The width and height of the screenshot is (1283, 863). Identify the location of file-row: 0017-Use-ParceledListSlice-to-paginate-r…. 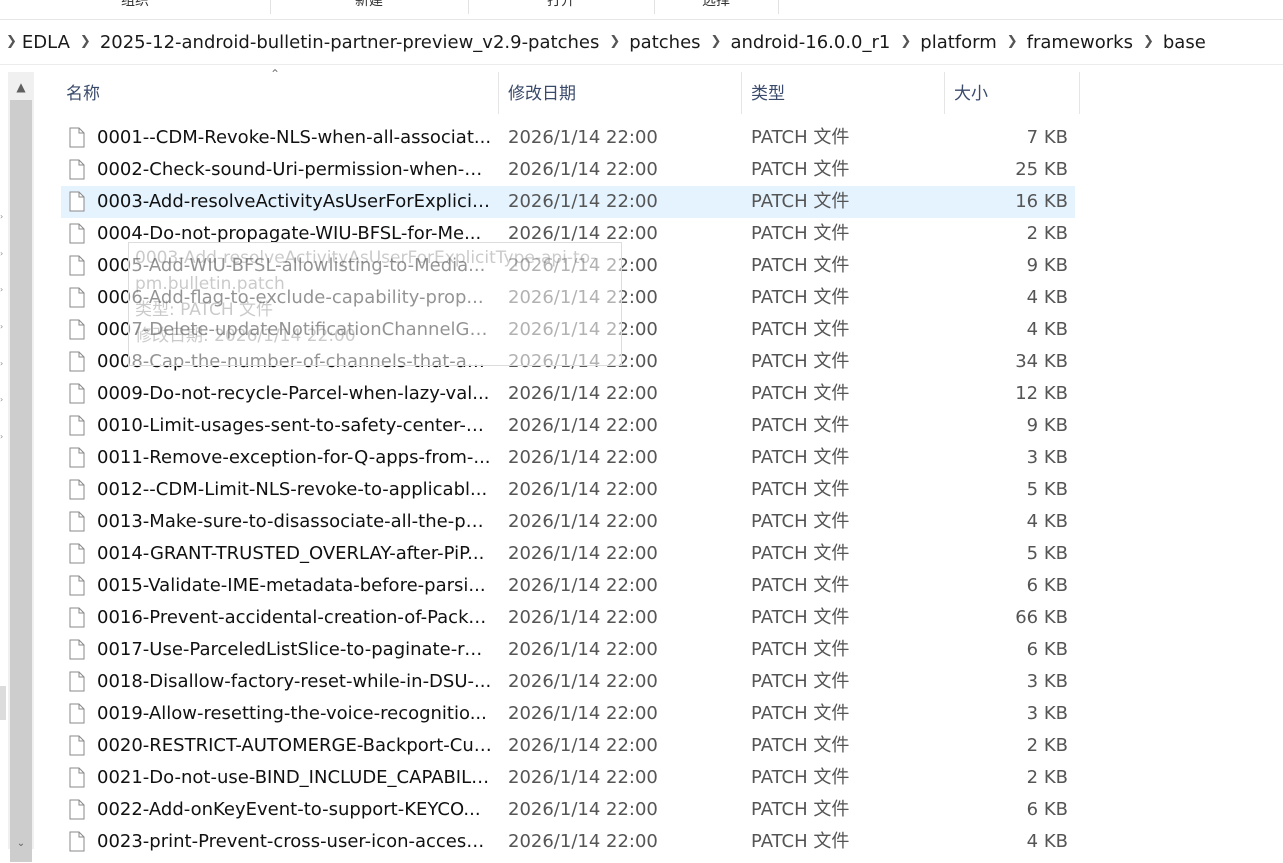
(568, 650).